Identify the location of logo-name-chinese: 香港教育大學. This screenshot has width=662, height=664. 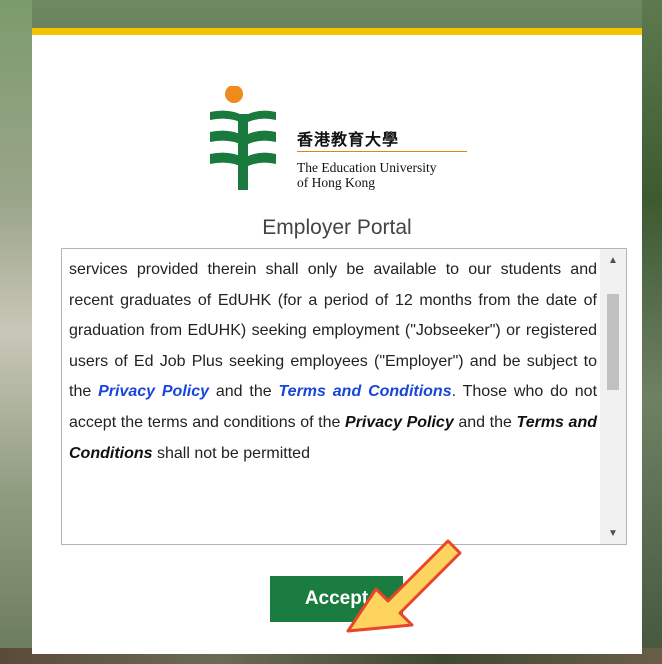
(348, 139).